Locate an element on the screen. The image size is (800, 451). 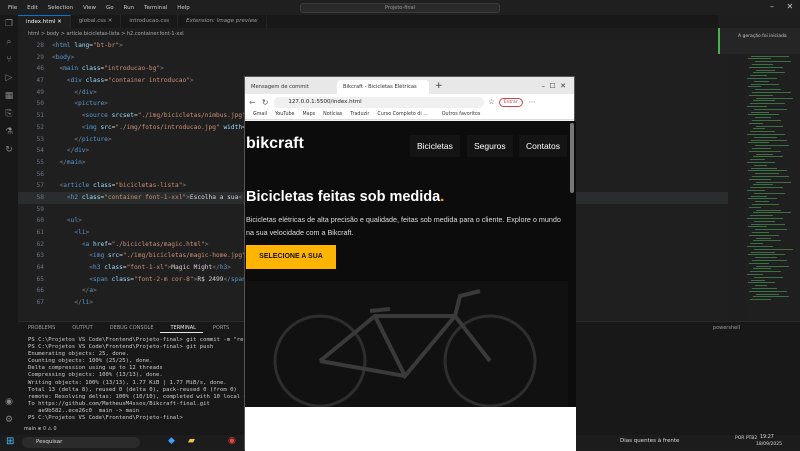
menu-file: File is located at coordinates (12, 8).